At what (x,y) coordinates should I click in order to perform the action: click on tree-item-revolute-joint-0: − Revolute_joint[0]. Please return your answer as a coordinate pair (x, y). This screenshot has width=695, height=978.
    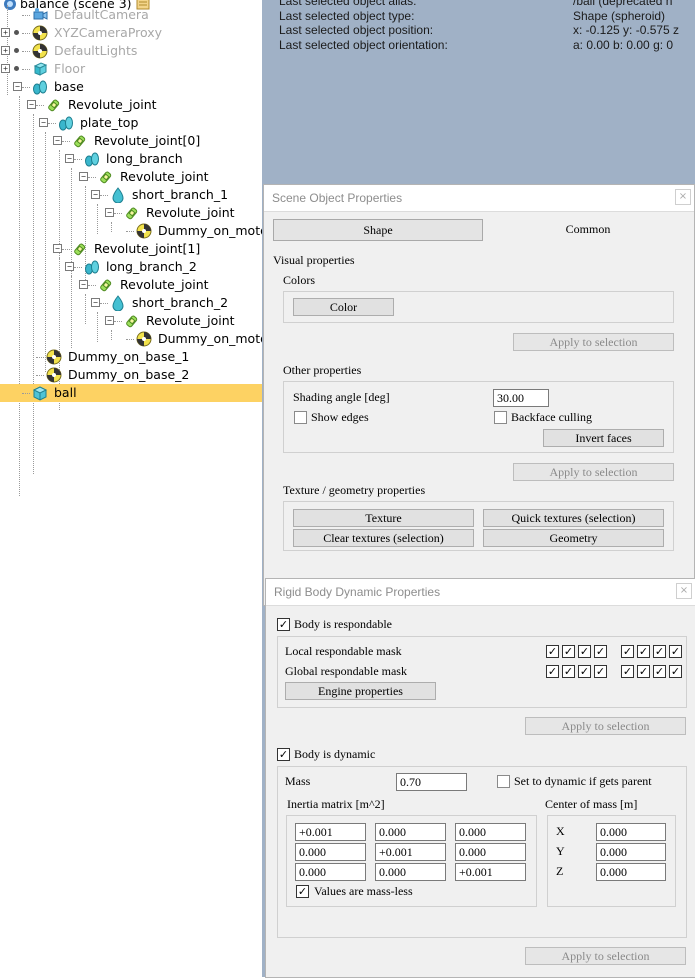
    Looking at the image, I should click on (131, 141).